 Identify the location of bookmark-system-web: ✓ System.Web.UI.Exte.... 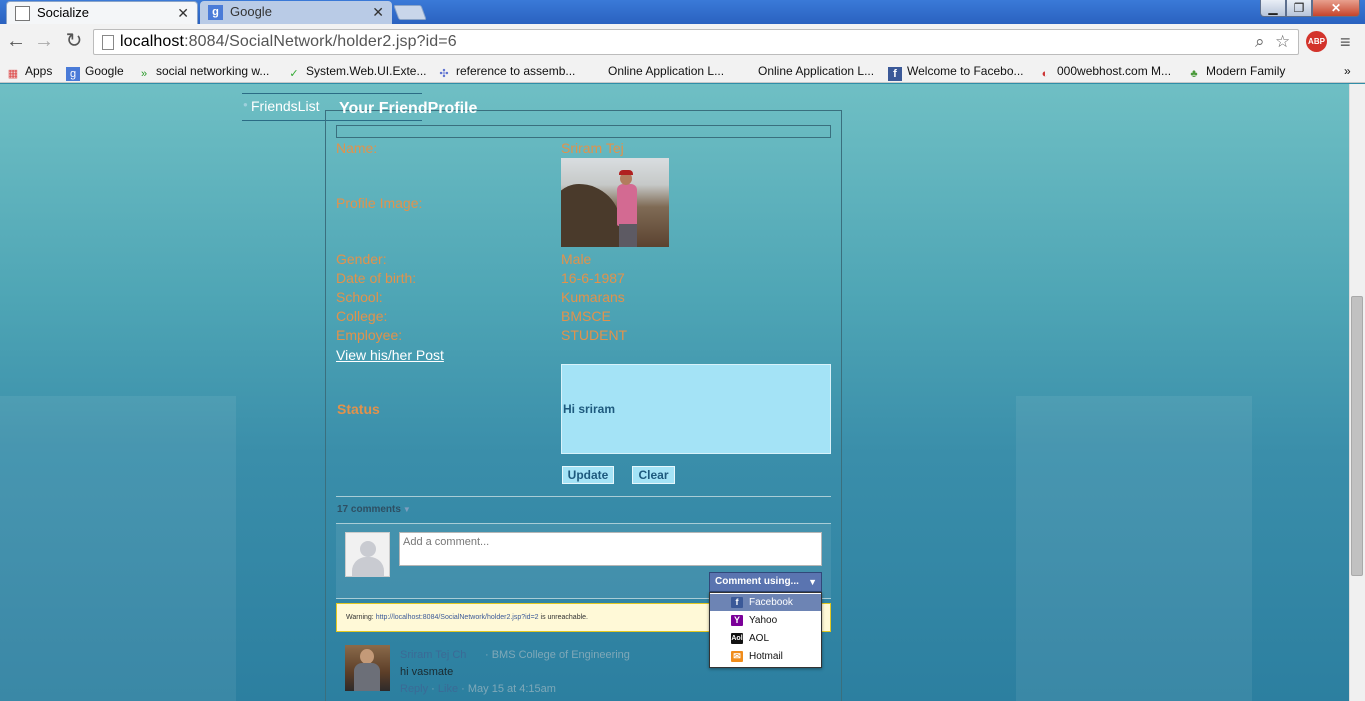
(356, 71).